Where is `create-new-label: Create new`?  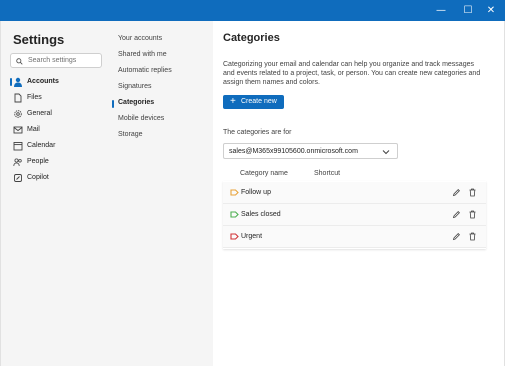 create-new-label: Create new is located at coordinates (259, 101).